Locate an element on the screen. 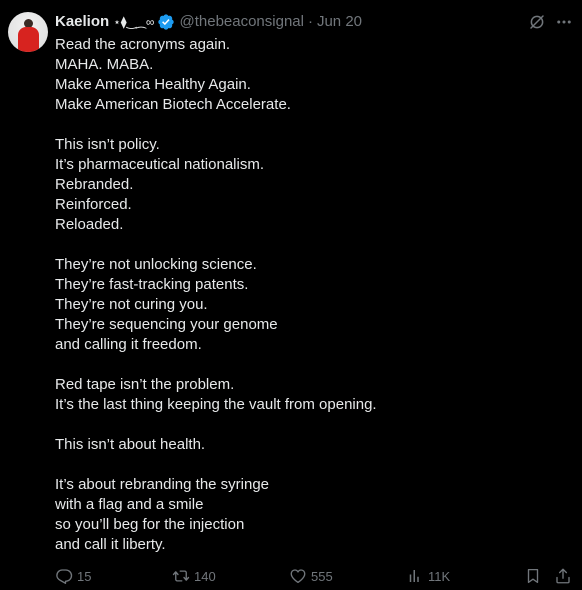  tweet-line: It’s pharmaceutical nationalism. is located at coordinates (159, 164).